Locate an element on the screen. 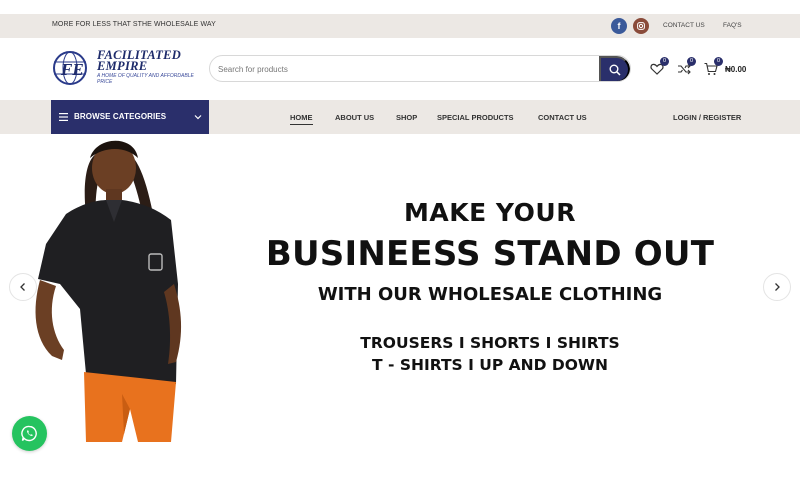 The width and height of the screenshot is (800, 480). cart-button: 0 is located at coordinates (713, 66).